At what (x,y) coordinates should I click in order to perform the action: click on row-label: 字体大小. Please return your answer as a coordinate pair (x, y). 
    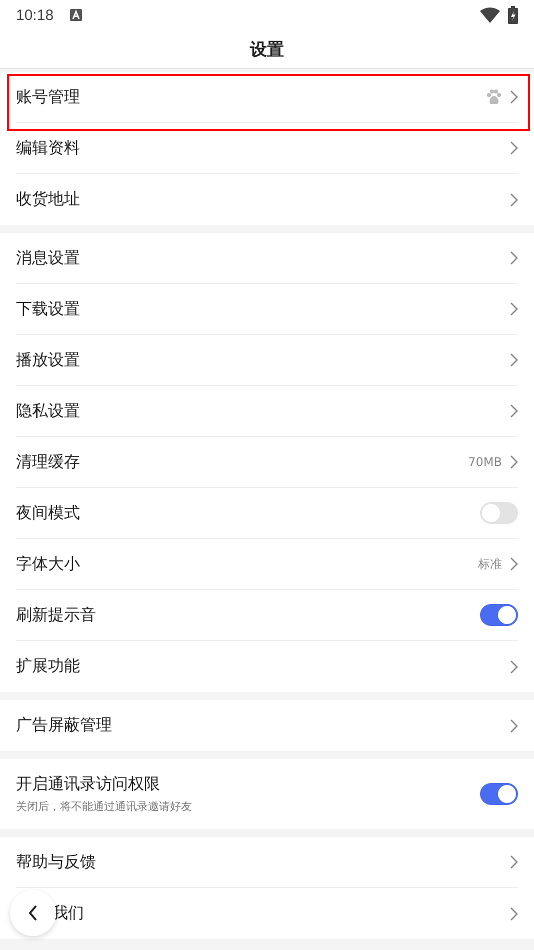
    Looking at the image, I should click on (48, 564).